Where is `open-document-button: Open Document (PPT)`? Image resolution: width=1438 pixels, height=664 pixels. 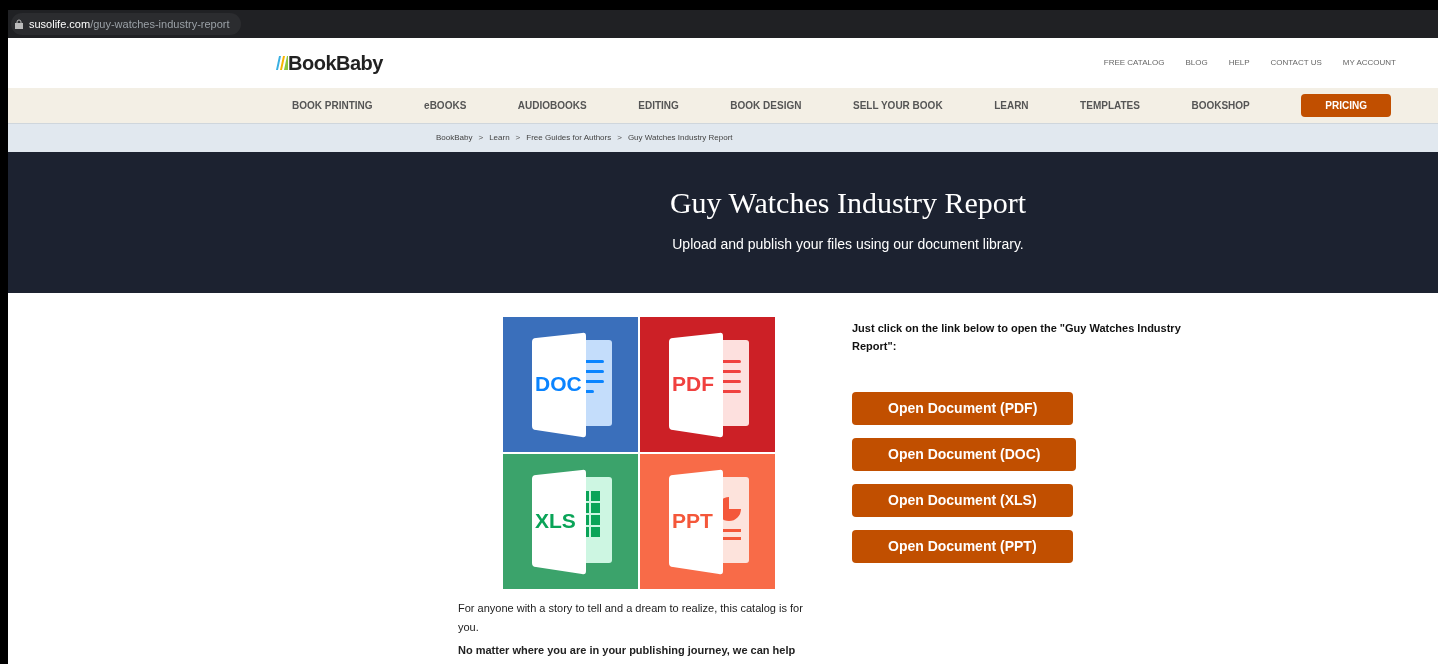 open-document-button: Open Document (PPT) is located at coordinates (962, 546).